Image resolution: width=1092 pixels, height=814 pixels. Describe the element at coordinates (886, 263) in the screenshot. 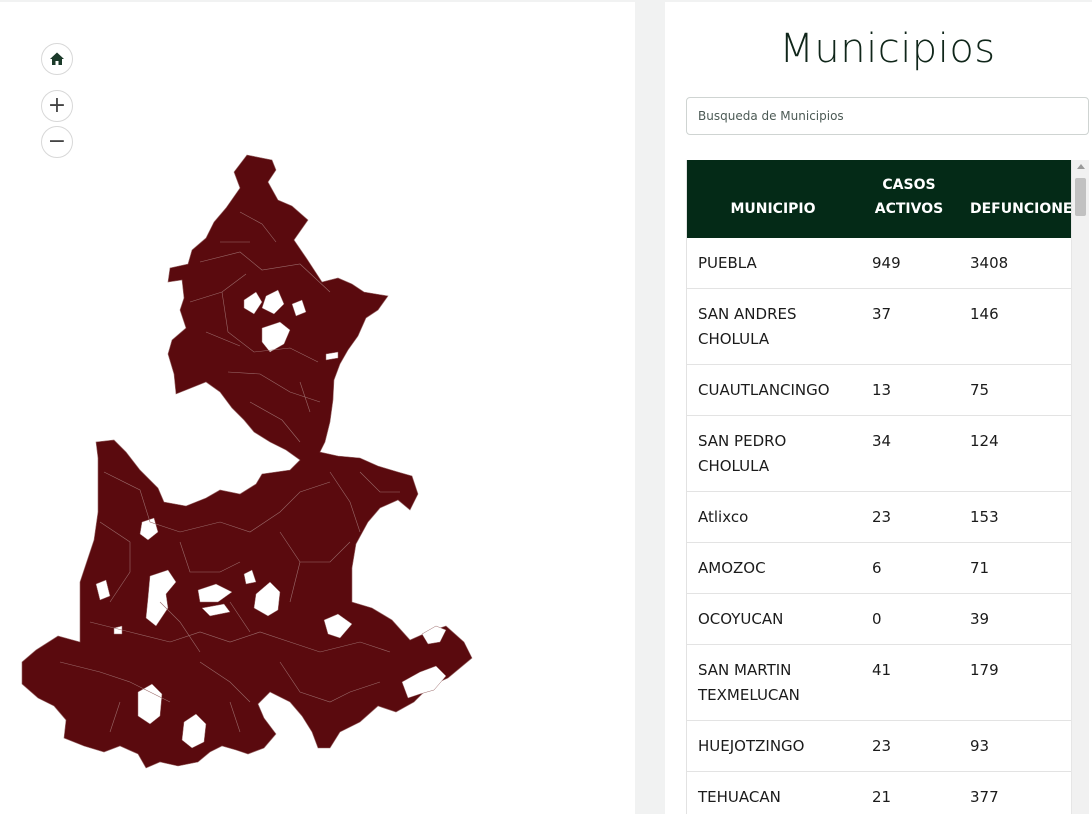

I see `cell-casos-activos: 949` at that location.